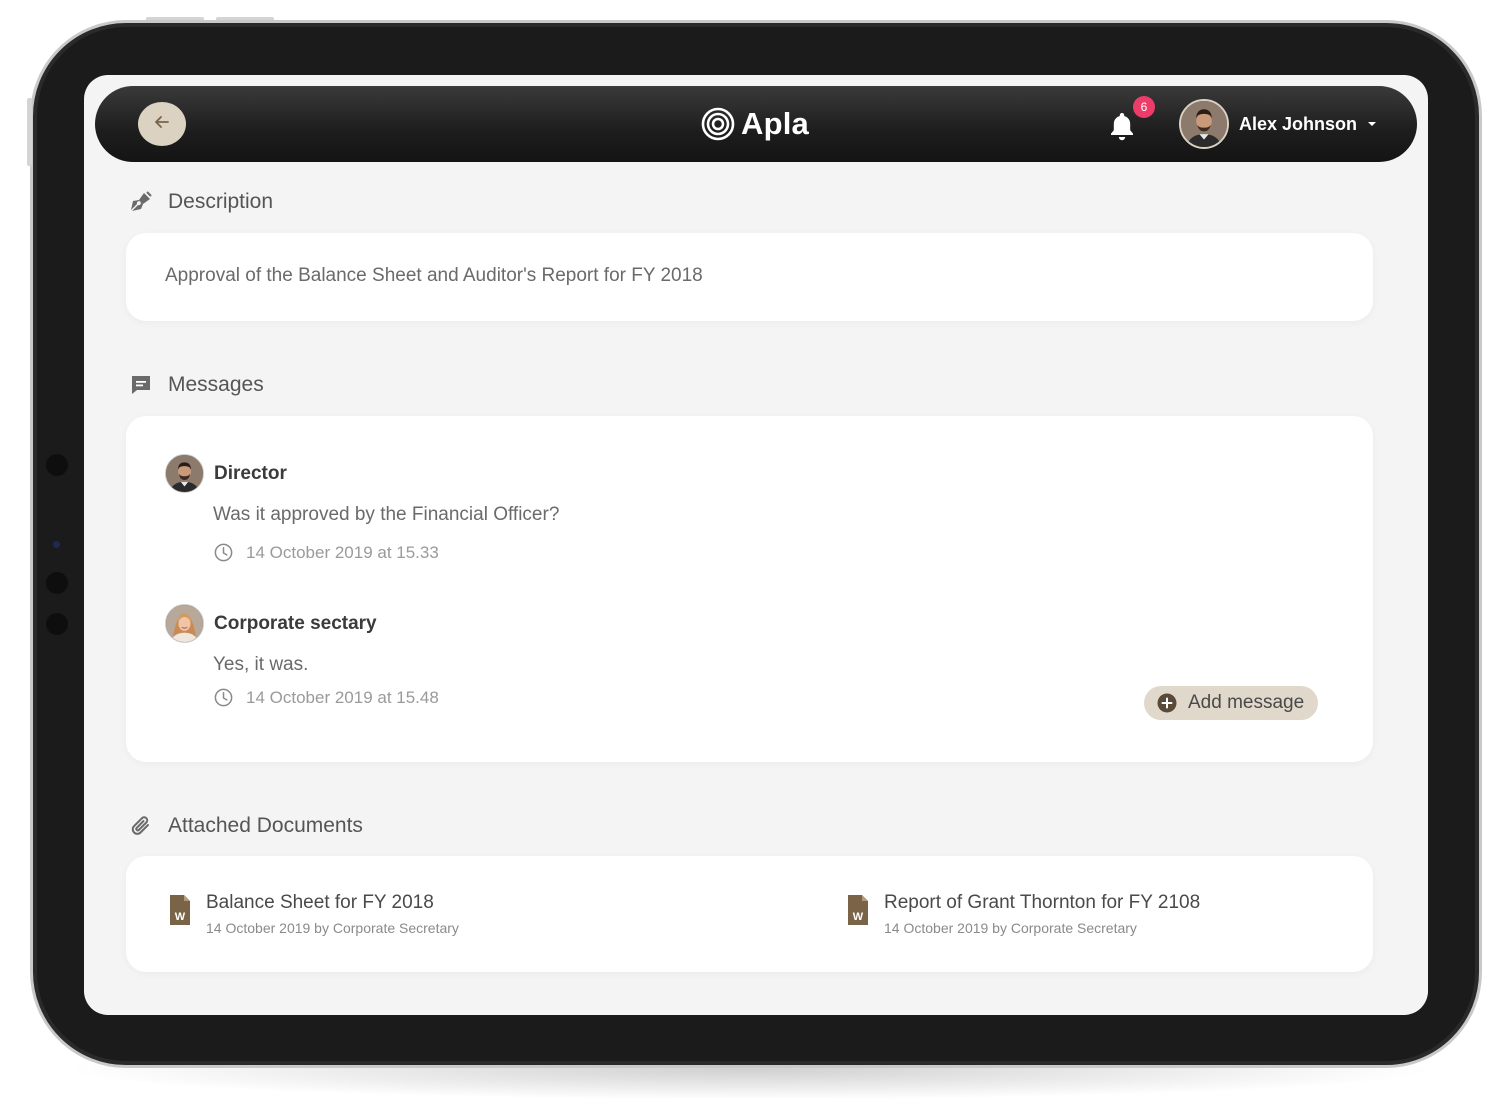 The image size is (1500, 1113). Describe the element at coordinates (261, 664) in the screenshot. I see `message-text: Yes, it was.` at that location.